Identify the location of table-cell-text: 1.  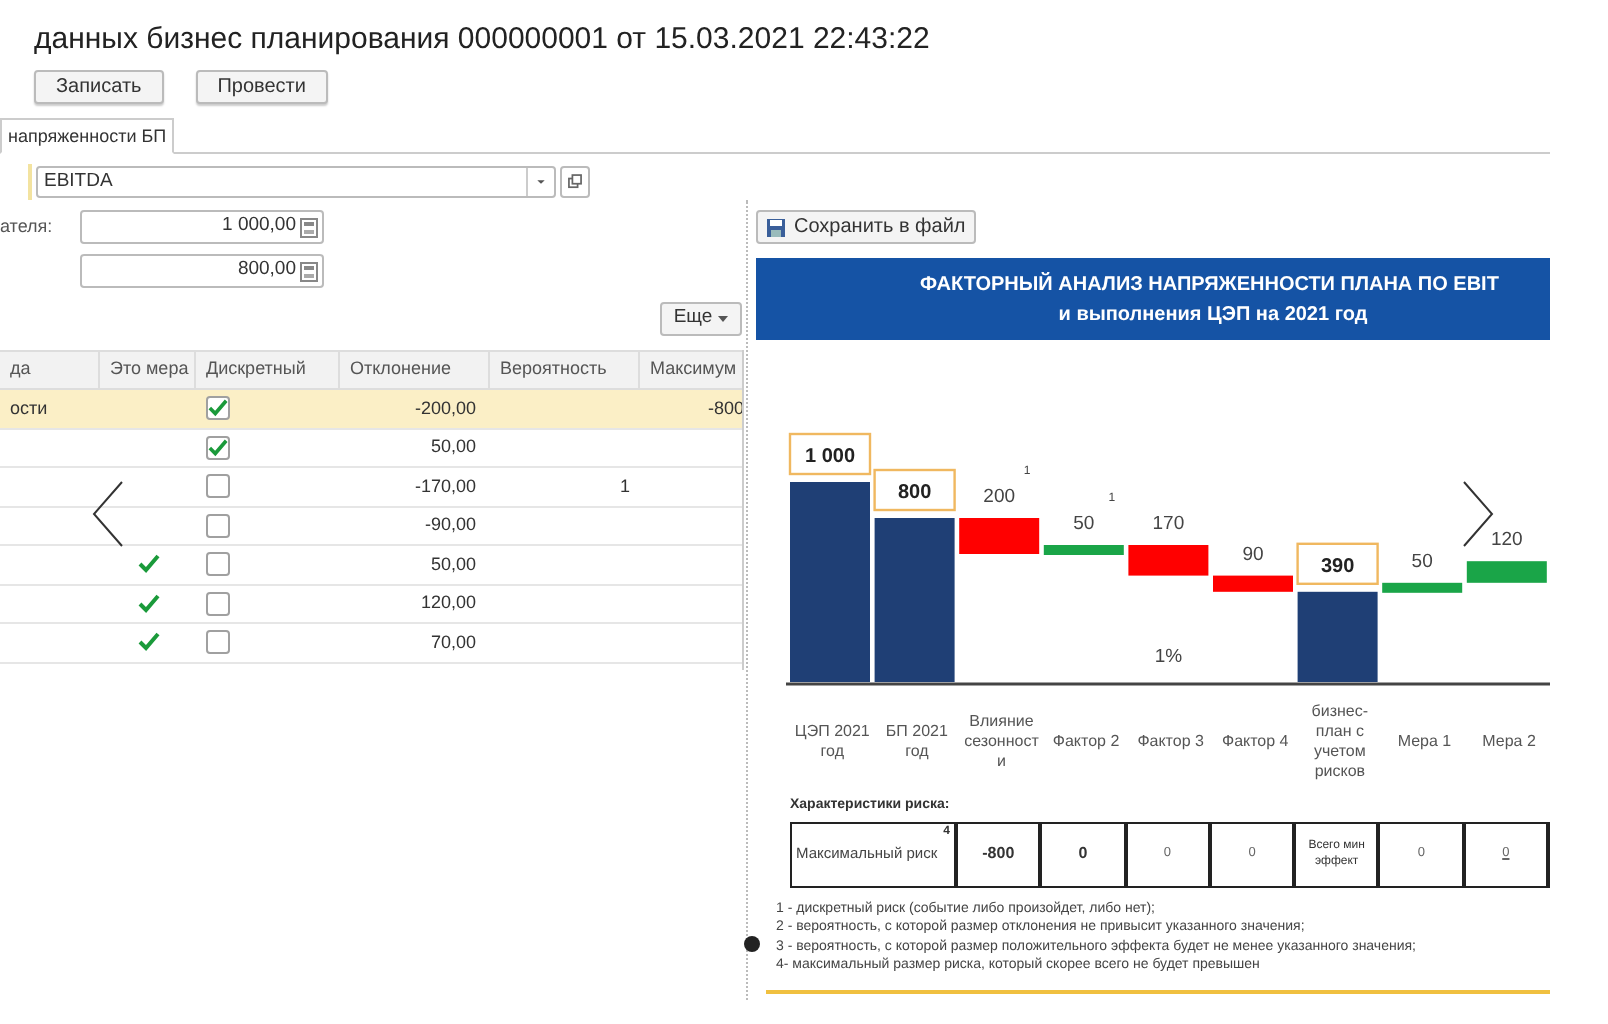
(624, 486).